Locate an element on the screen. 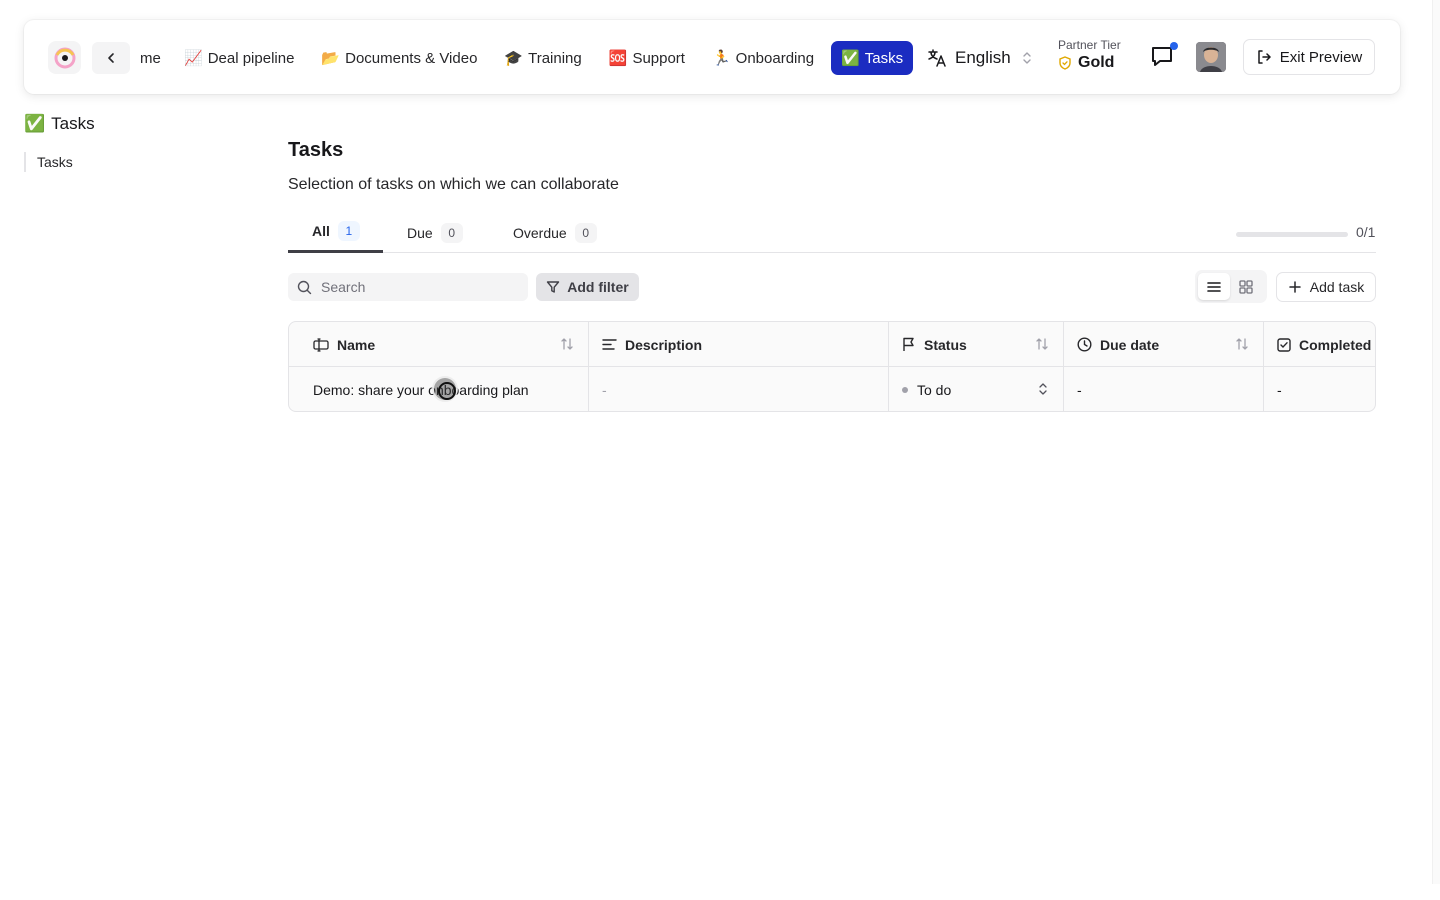  partner-tier-value: Gold is located at coordinates (1089, 63).